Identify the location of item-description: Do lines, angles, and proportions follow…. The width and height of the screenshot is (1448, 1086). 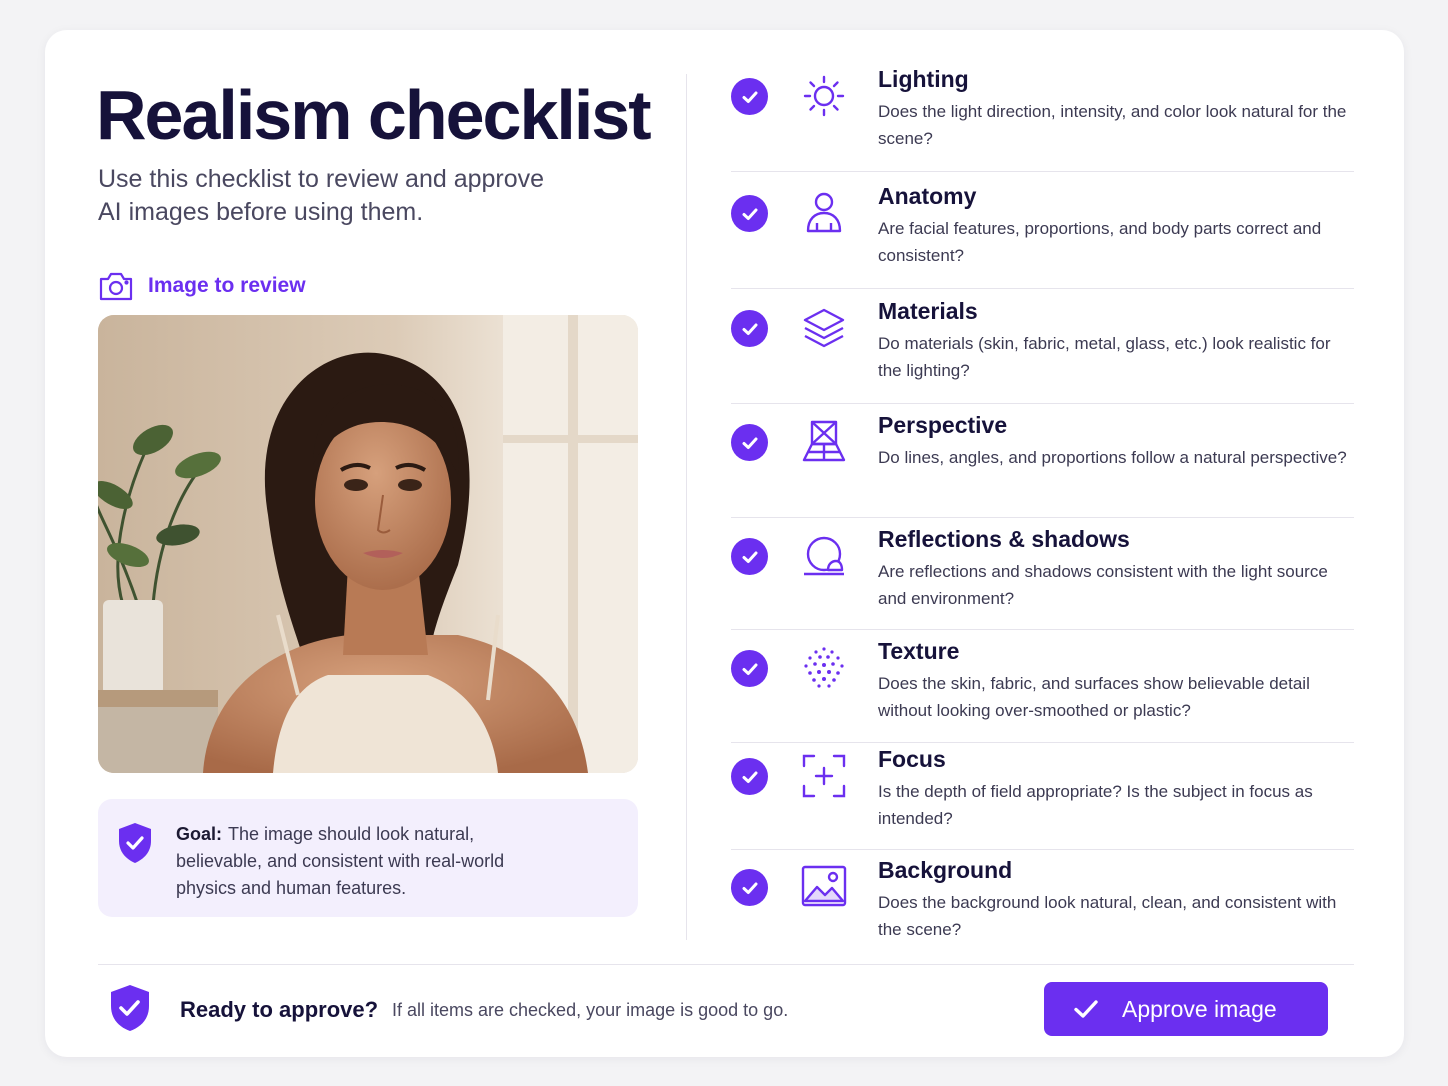
(1112, 457).